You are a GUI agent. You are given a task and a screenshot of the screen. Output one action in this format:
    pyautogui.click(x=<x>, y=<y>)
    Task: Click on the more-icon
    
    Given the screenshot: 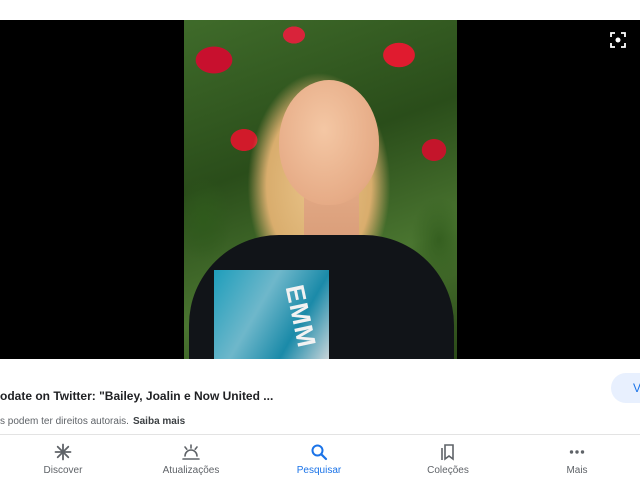 What is the action you would take?
    pyautogui.click(x=577, y=453)
    